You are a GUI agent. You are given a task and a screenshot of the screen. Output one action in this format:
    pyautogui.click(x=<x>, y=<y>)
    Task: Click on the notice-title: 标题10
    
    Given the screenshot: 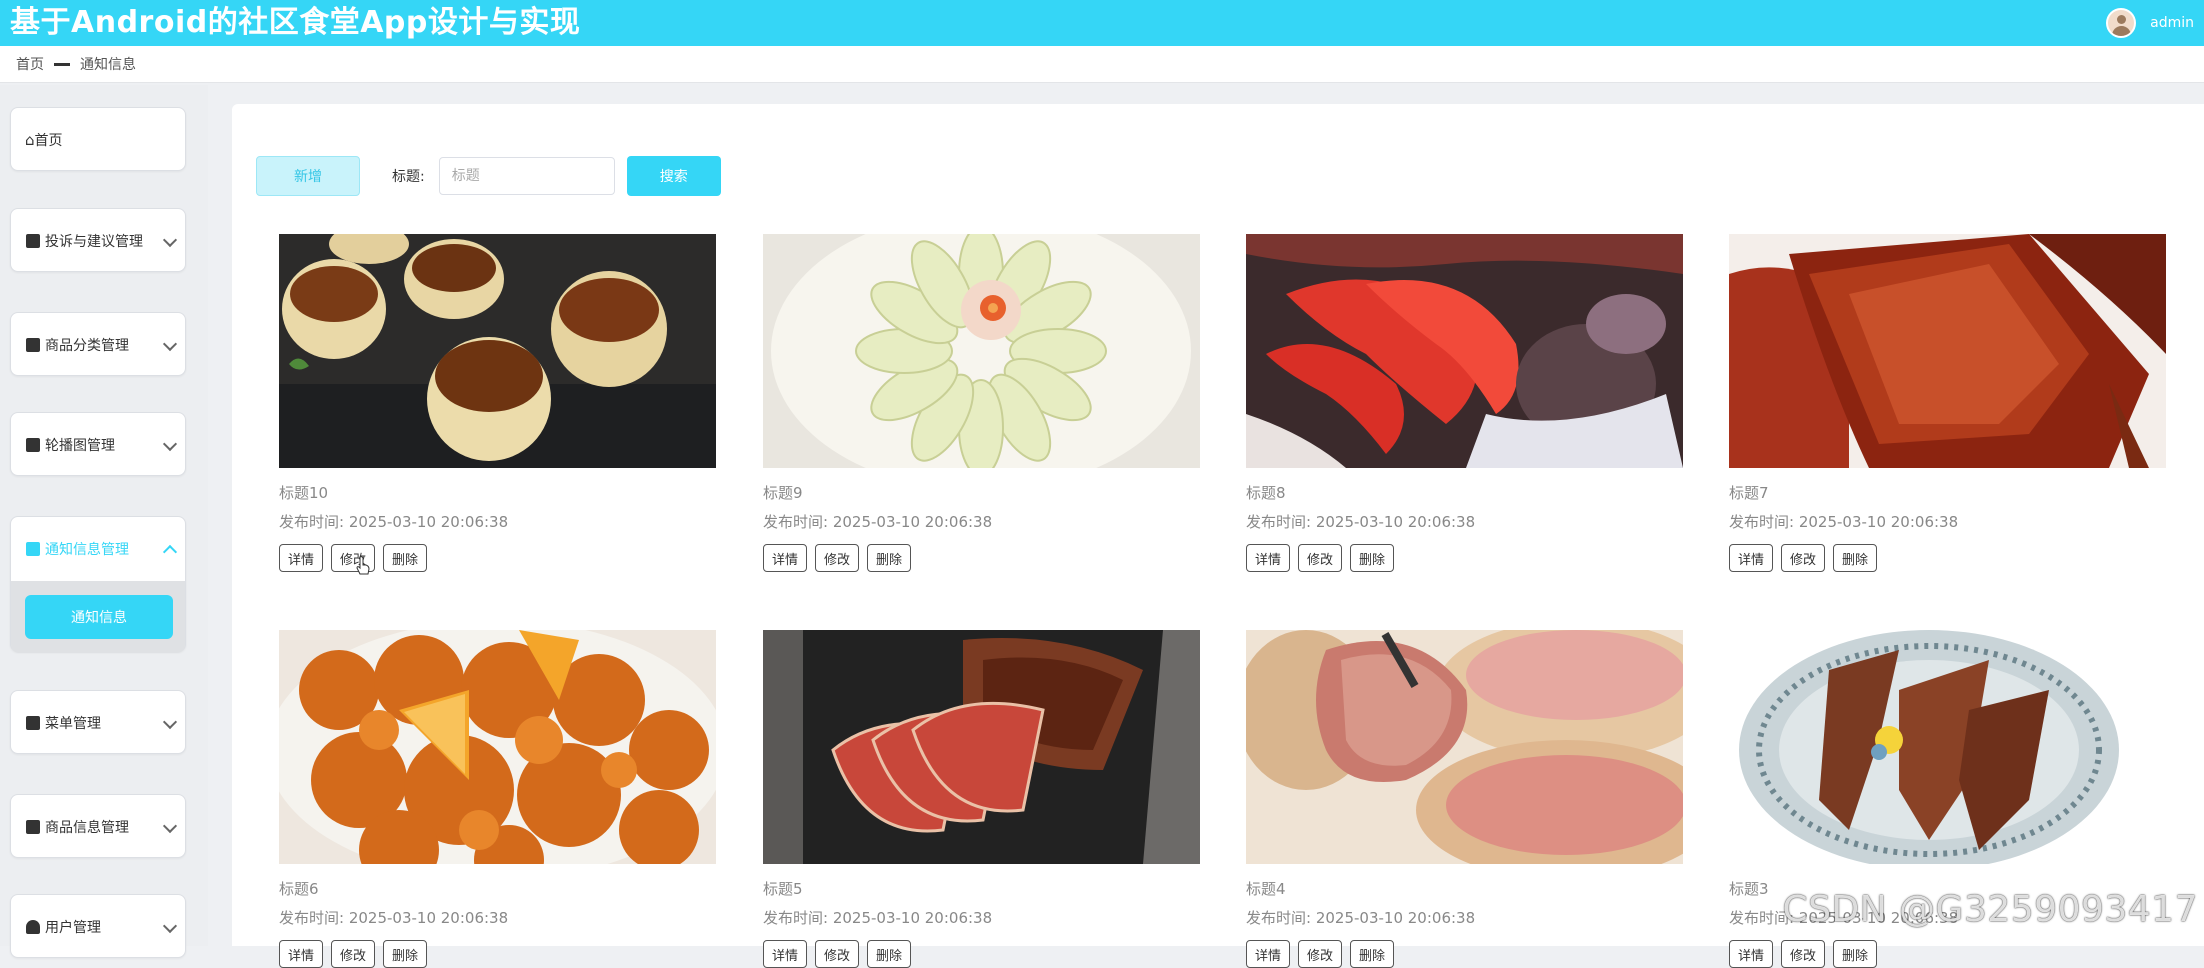 What is the action you would take?
    pyautogui.click(x=304, y=493)
    